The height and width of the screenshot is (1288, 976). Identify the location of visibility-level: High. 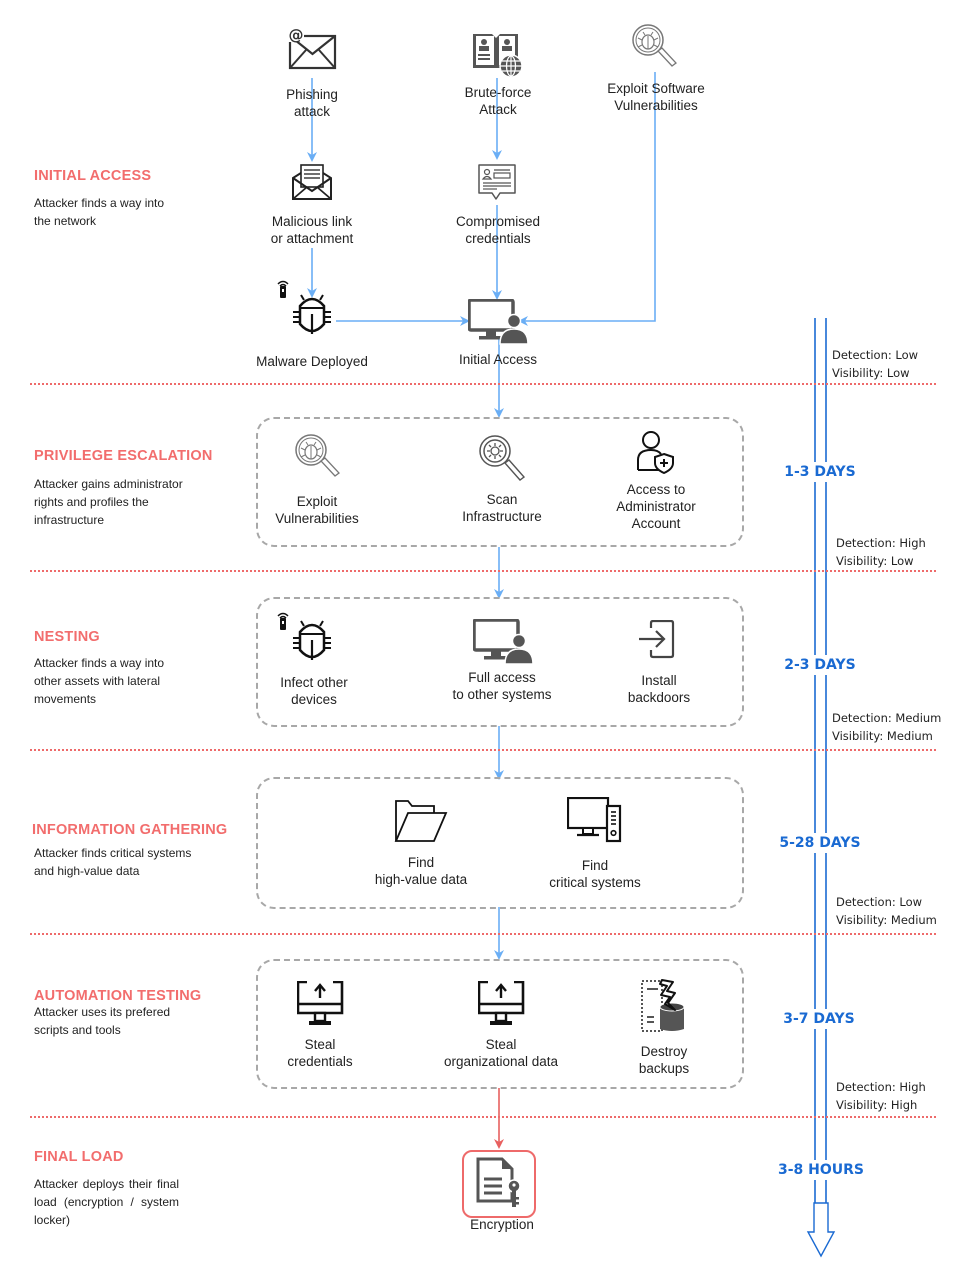
(904, 1105).